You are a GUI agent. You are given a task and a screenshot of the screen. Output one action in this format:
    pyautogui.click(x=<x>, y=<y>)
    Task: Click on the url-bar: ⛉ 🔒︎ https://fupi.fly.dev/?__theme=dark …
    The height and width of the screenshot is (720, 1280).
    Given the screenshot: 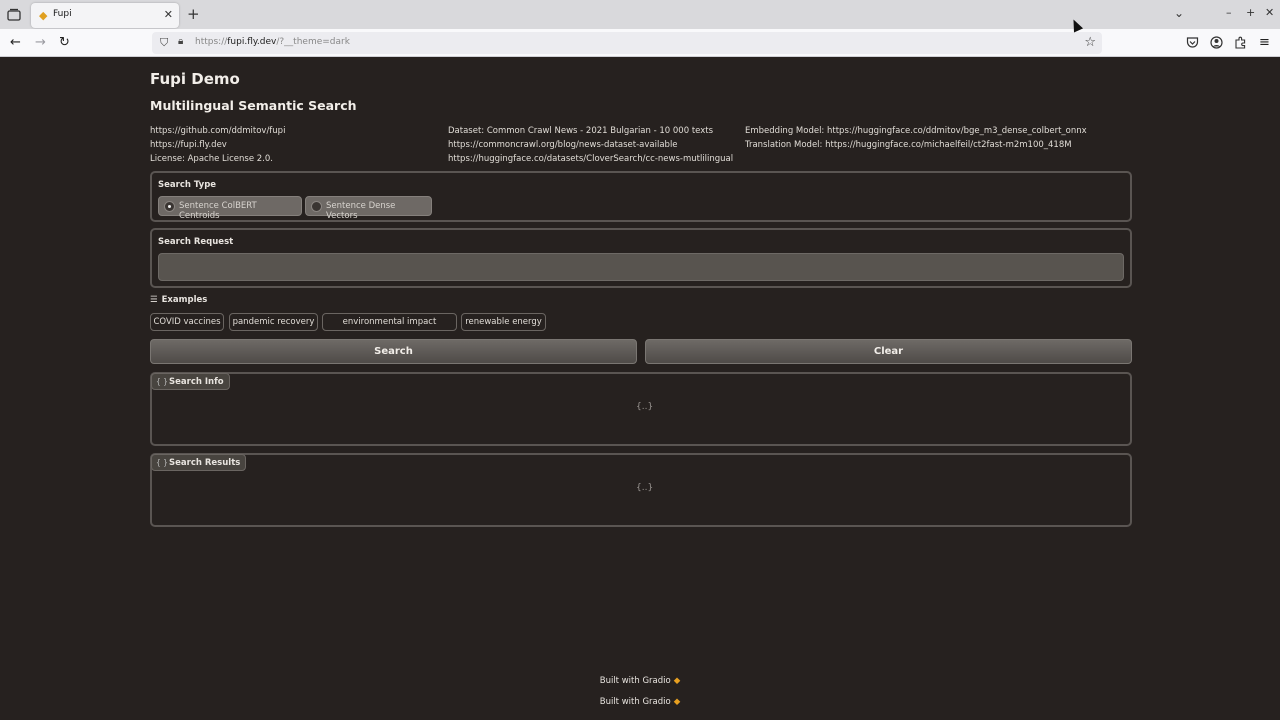 What is the action you would take?
    pyautogui.click(x=627, y=43)
    